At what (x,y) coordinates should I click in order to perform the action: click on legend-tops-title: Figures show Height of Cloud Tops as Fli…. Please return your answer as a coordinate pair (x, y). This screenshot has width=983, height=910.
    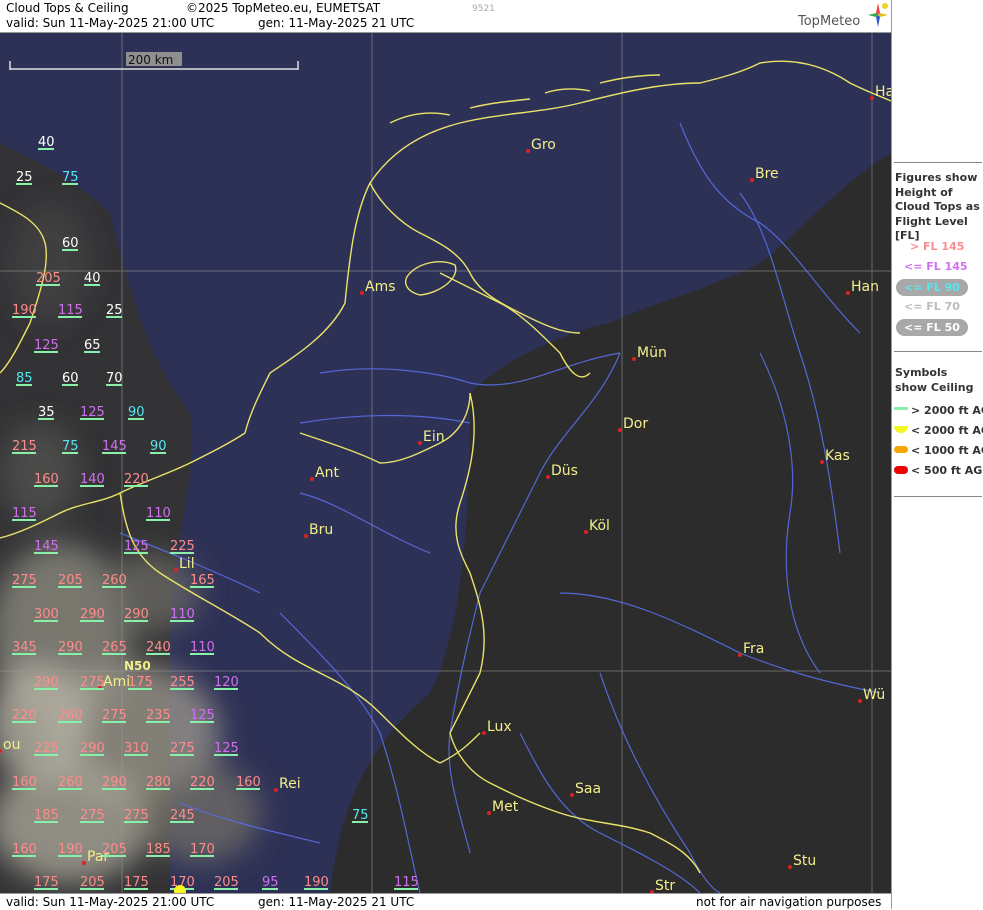
    Looking at the image, I should click on (937, 206).